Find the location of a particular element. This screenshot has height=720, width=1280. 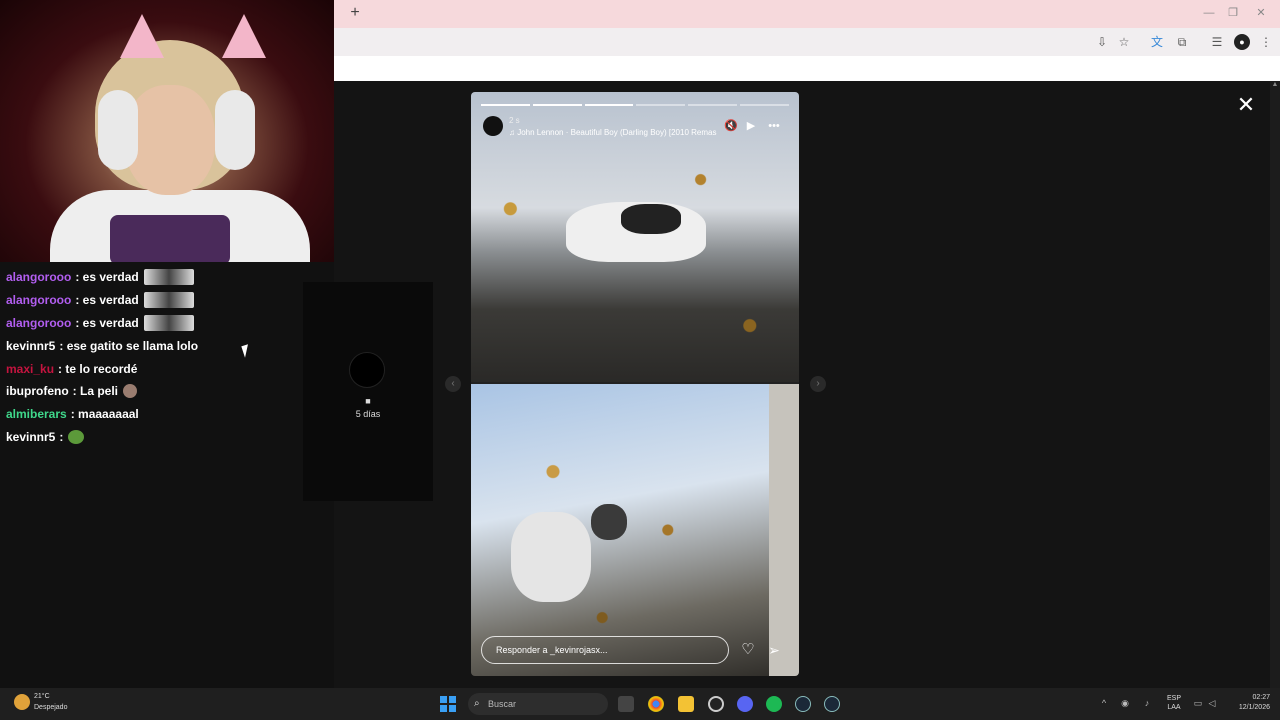

mute-icon: 🔇 is located at coordinates (731, 126).